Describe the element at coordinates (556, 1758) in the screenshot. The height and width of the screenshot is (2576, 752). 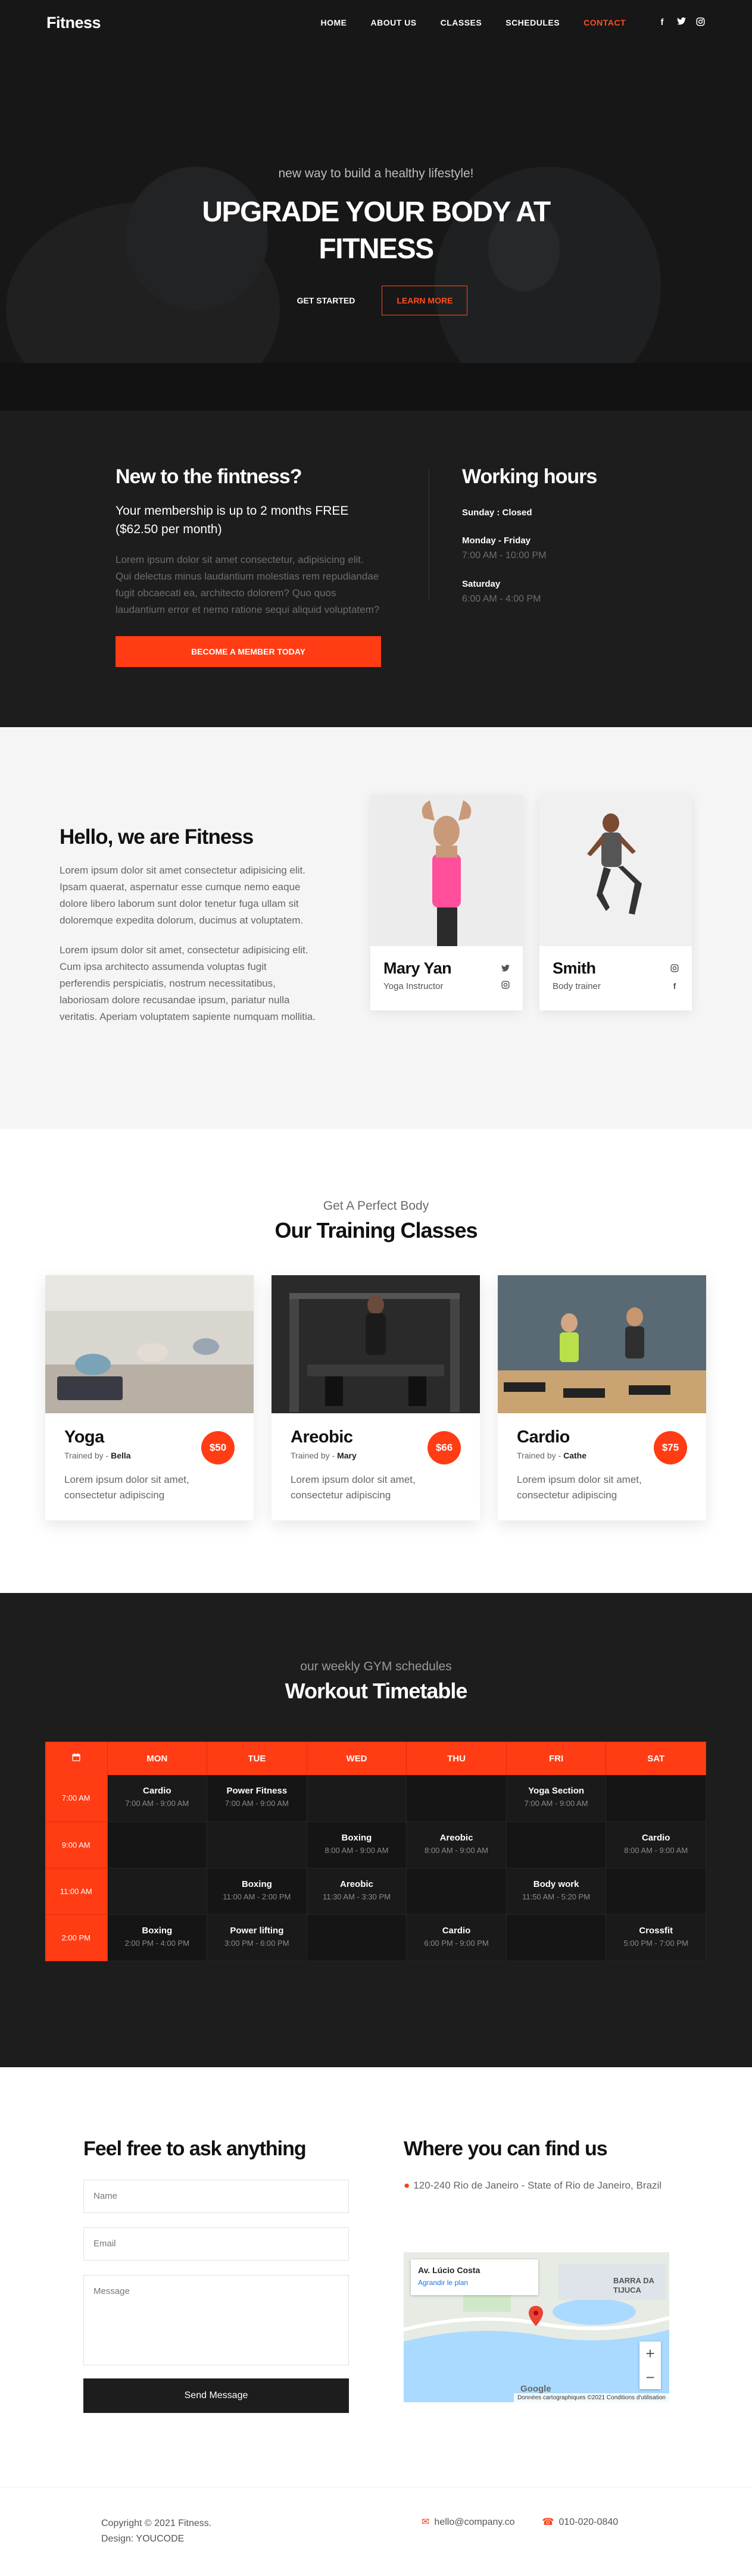
I see `day-header: FRI` at that location.